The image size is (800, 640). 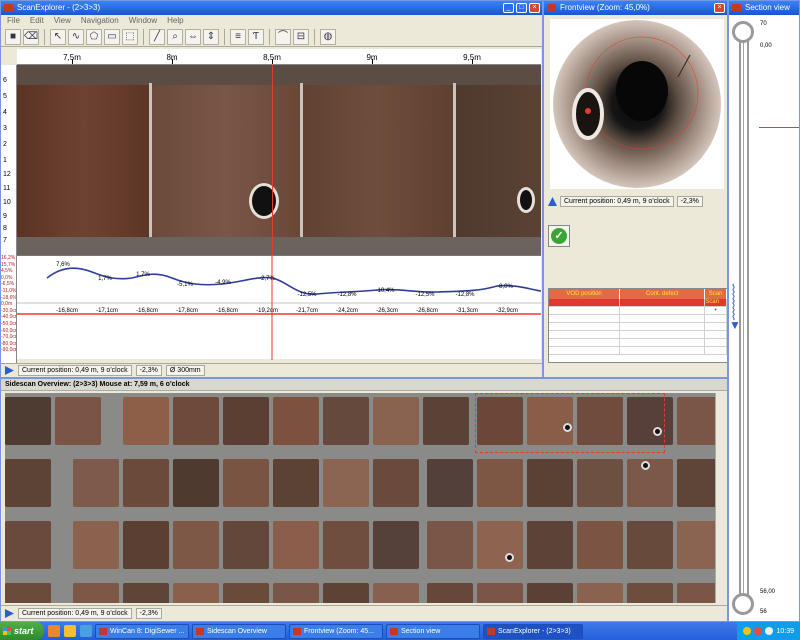 I want to click on frontview-titlebar: Frontview (Zoom: 45,0%) ×, so click(x=635, y=8).